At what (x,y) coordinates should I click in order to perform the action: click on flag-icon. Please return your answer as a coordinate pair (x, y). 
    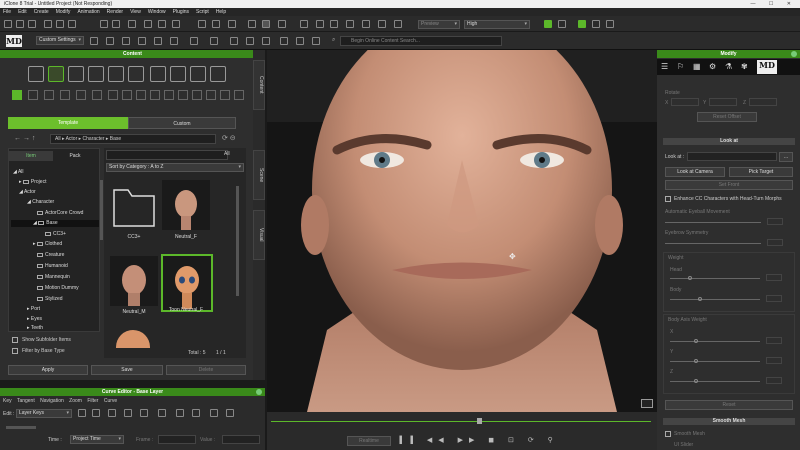
    Looking at the image, I should click on (582, 24).